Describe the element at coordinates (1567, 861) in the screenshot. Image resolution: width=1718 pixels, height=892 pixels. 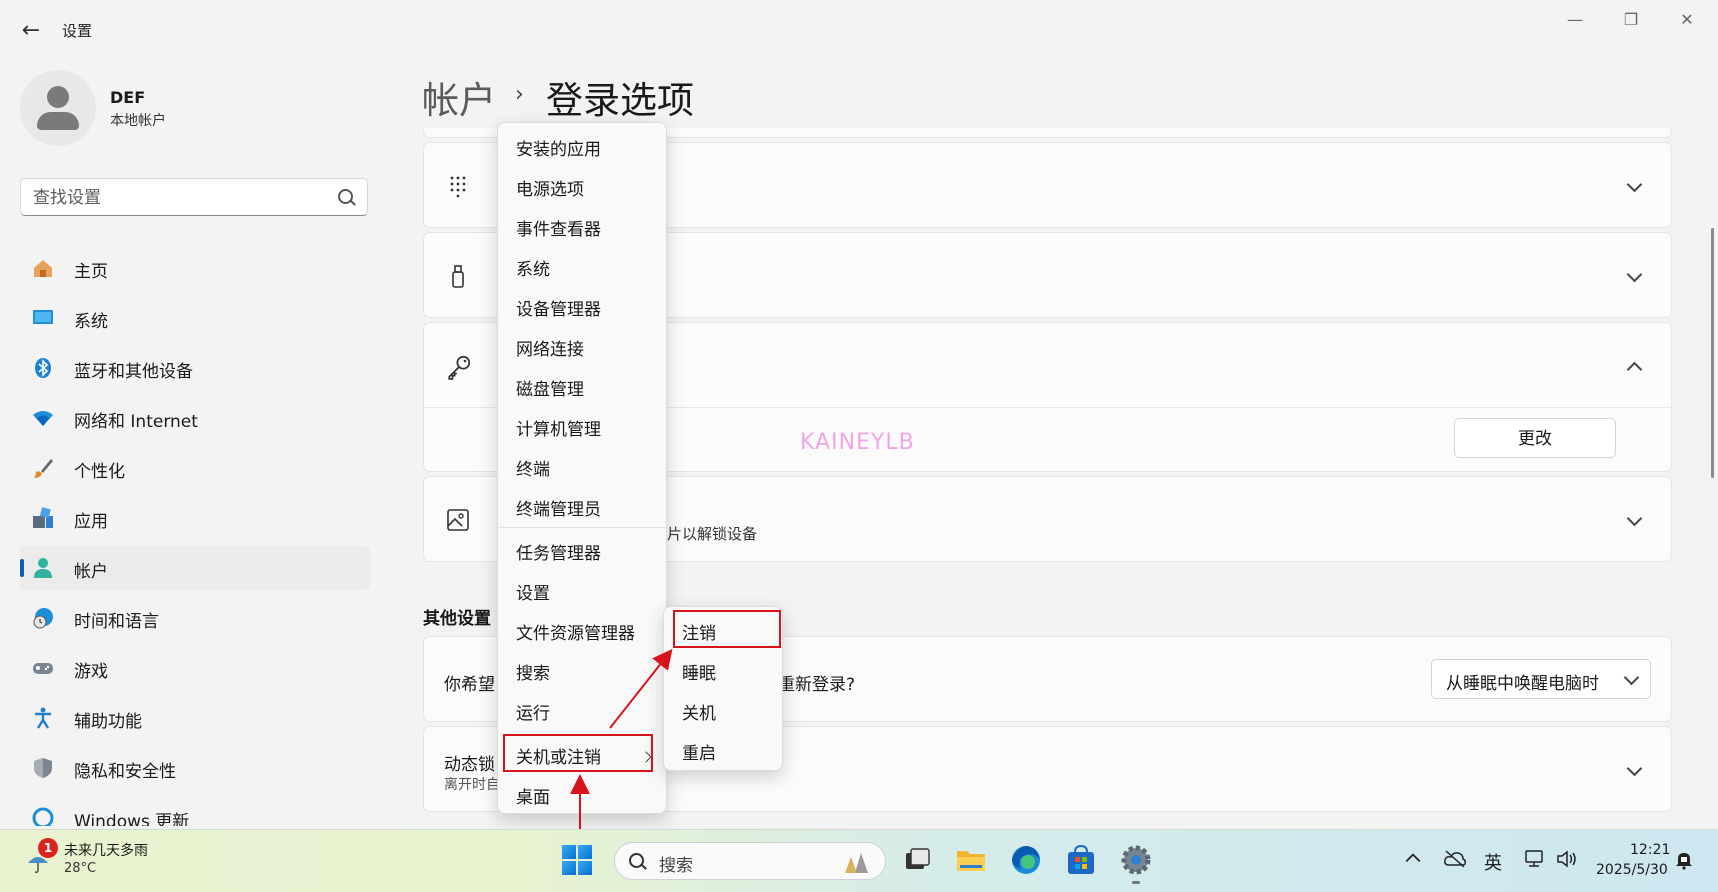
I see `volume-icon` at that location.